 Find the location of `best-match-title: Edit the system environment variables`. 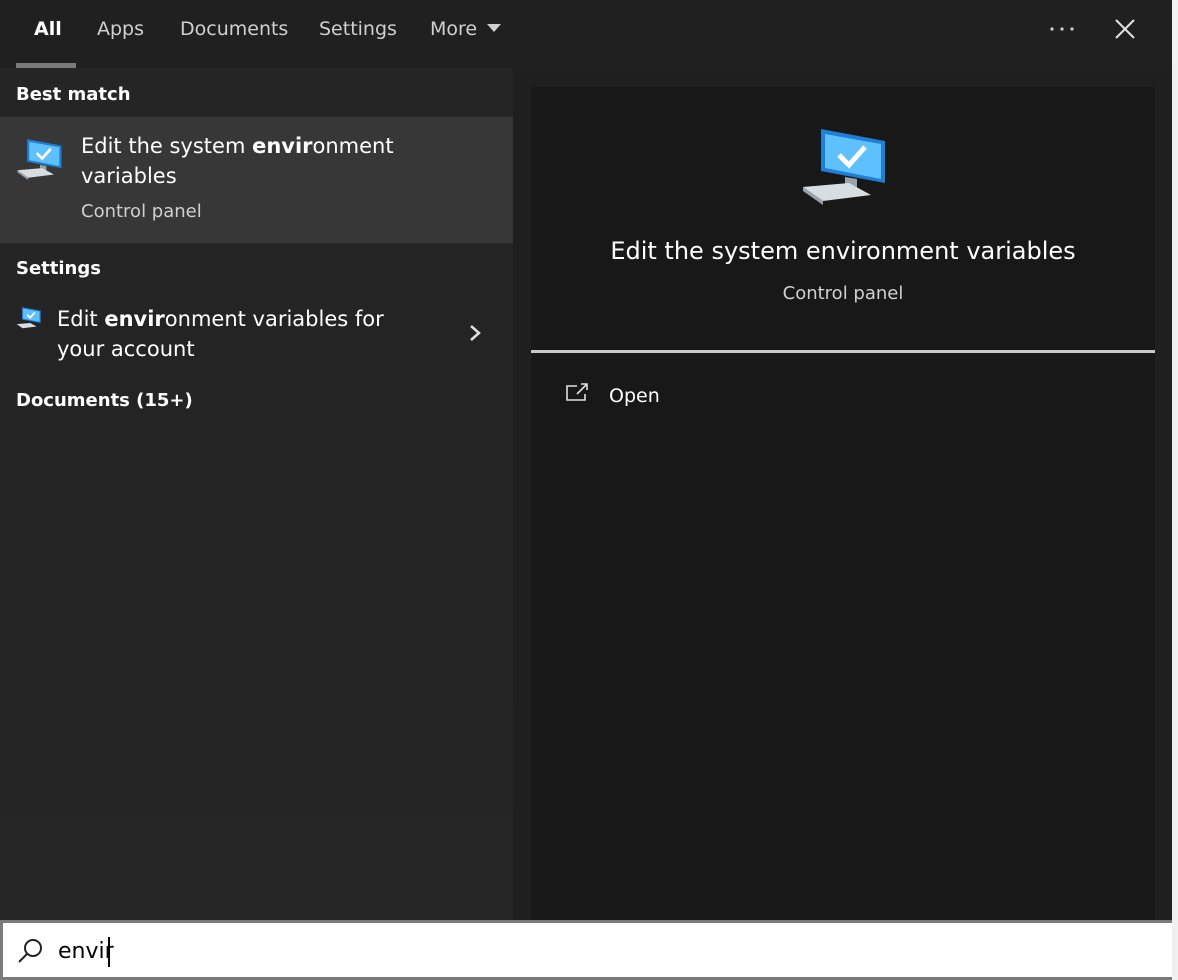

best-match-title: Edit the system environment variables is located at coordinates (246, 161).